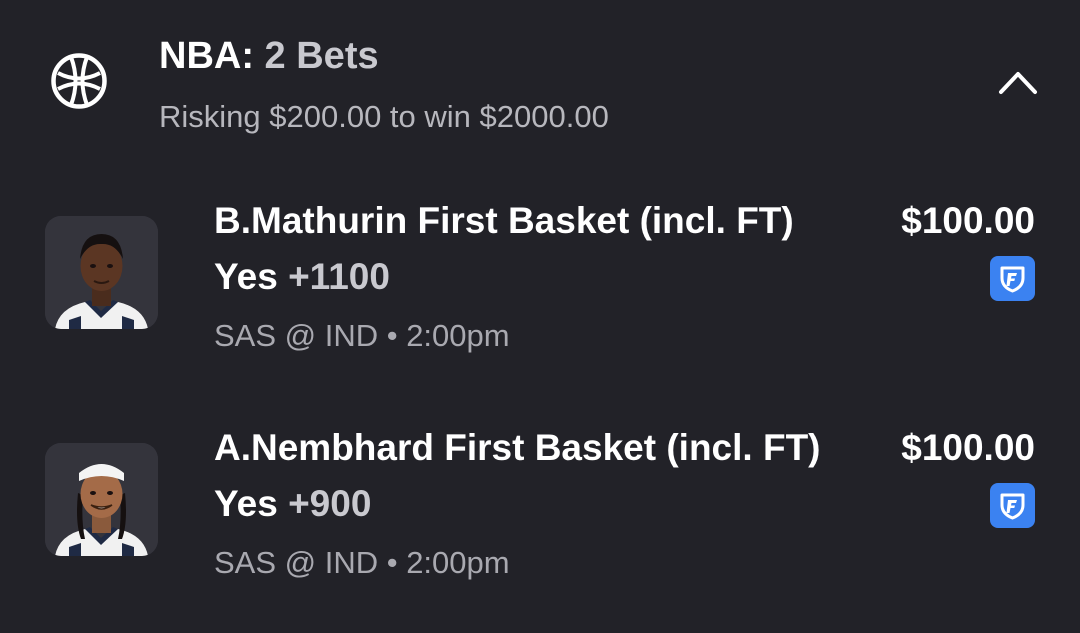  I want to click on chevron-up-icon, so click(1018, 82).